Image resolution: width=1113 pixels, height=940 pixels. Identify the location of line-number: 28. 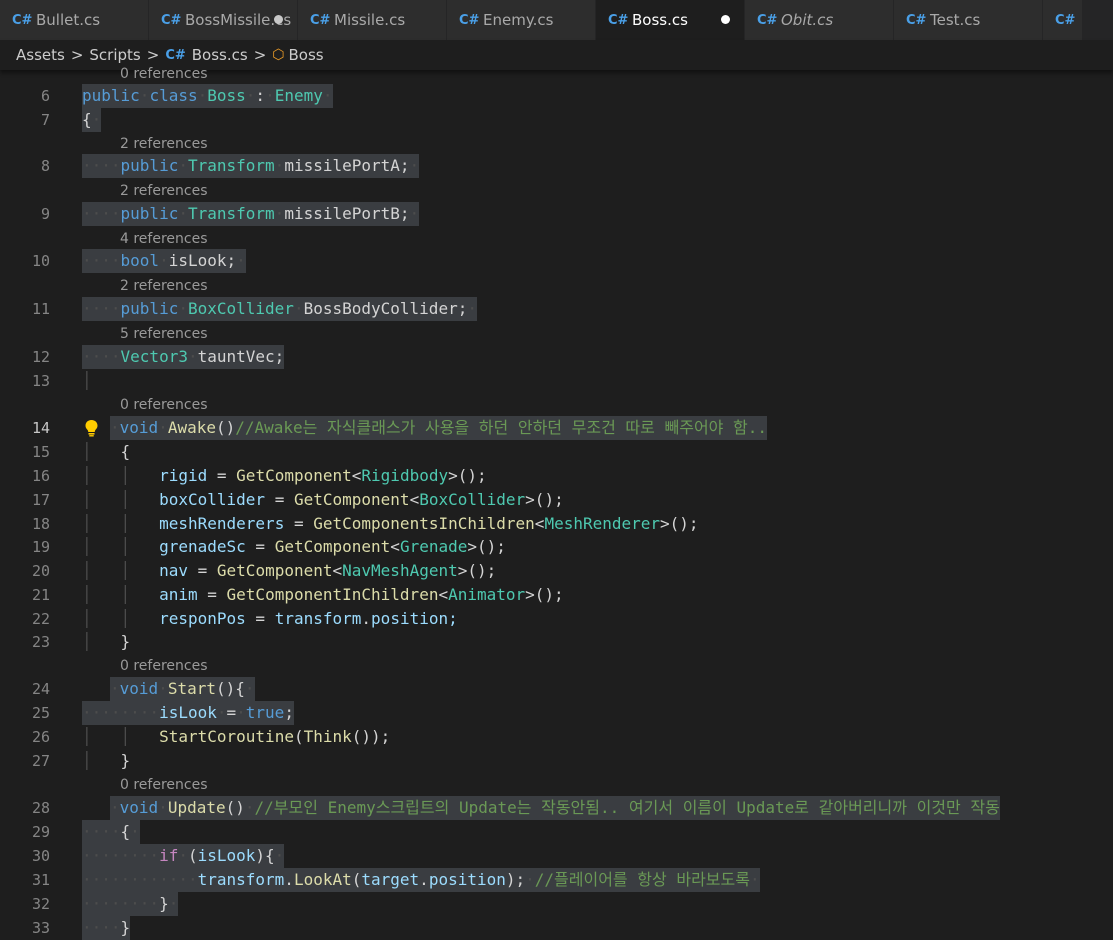
(40, 808).